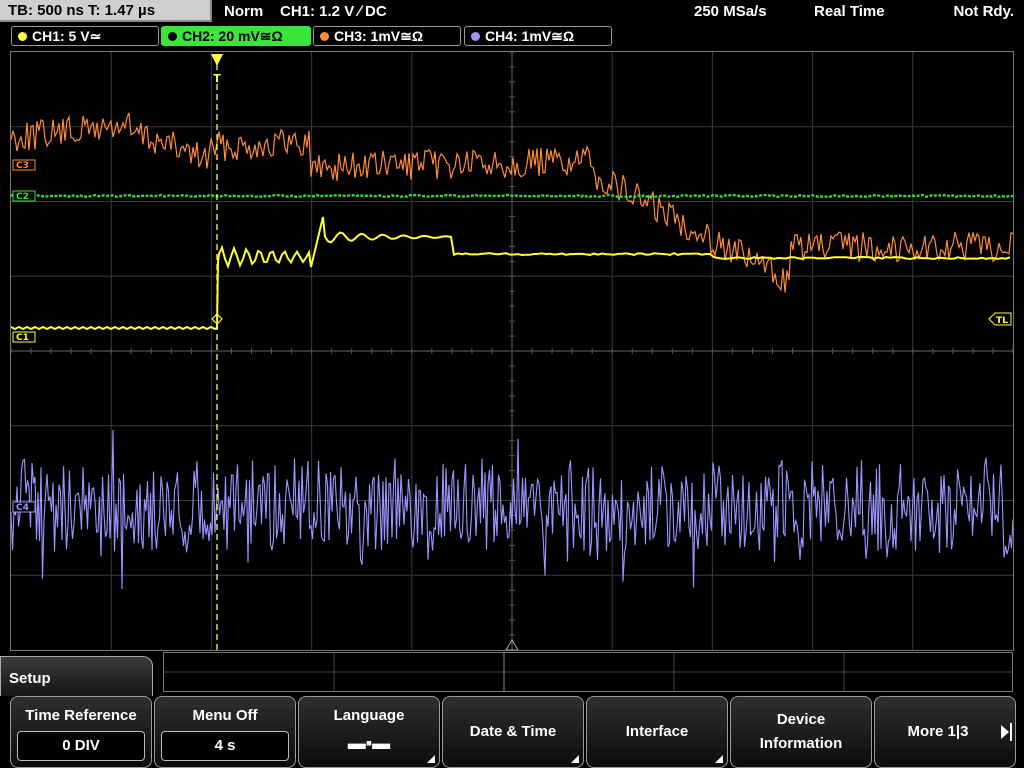  Describe the element at coordinates (849, 12) in the screenshot. I see `acquisition-mode: Real Time` at that location.